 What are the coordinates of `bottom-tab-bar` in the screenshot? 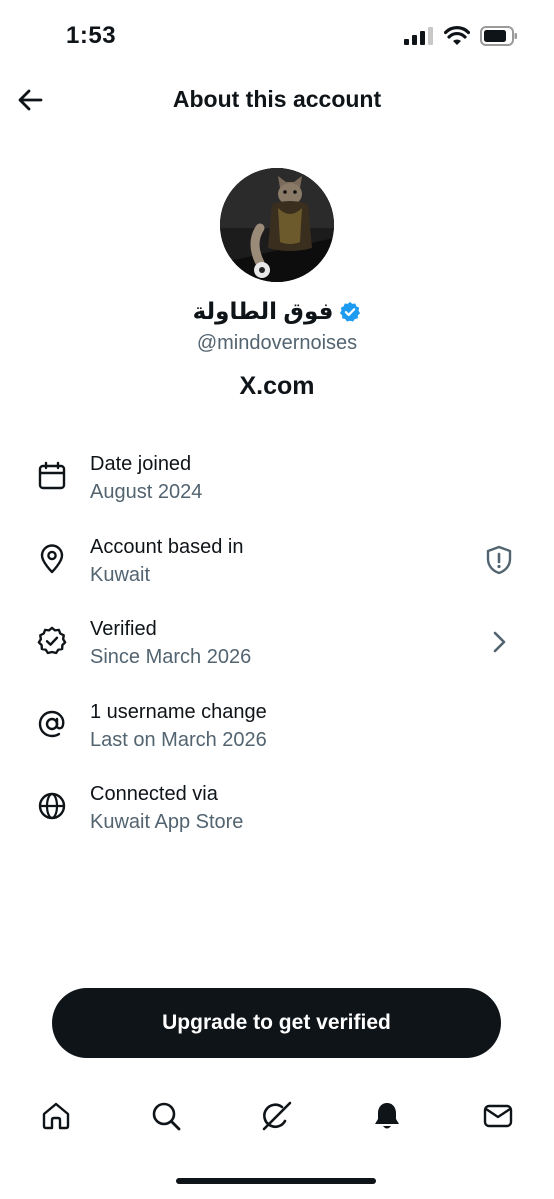 It's located at (277, 1116).